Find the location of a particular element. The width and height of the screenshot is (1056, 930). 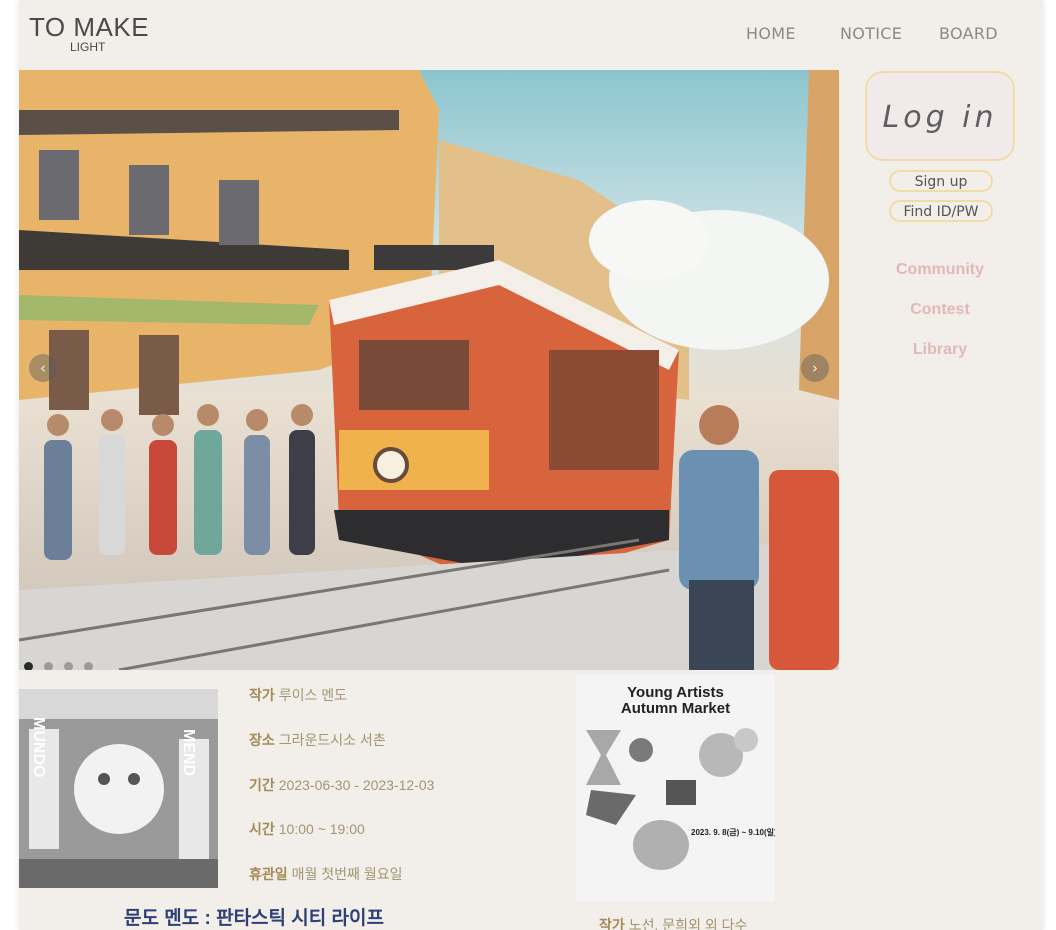

exhibition1-venue: 장소 그라운드시소 서촌 is located at coordinates (317, 740).